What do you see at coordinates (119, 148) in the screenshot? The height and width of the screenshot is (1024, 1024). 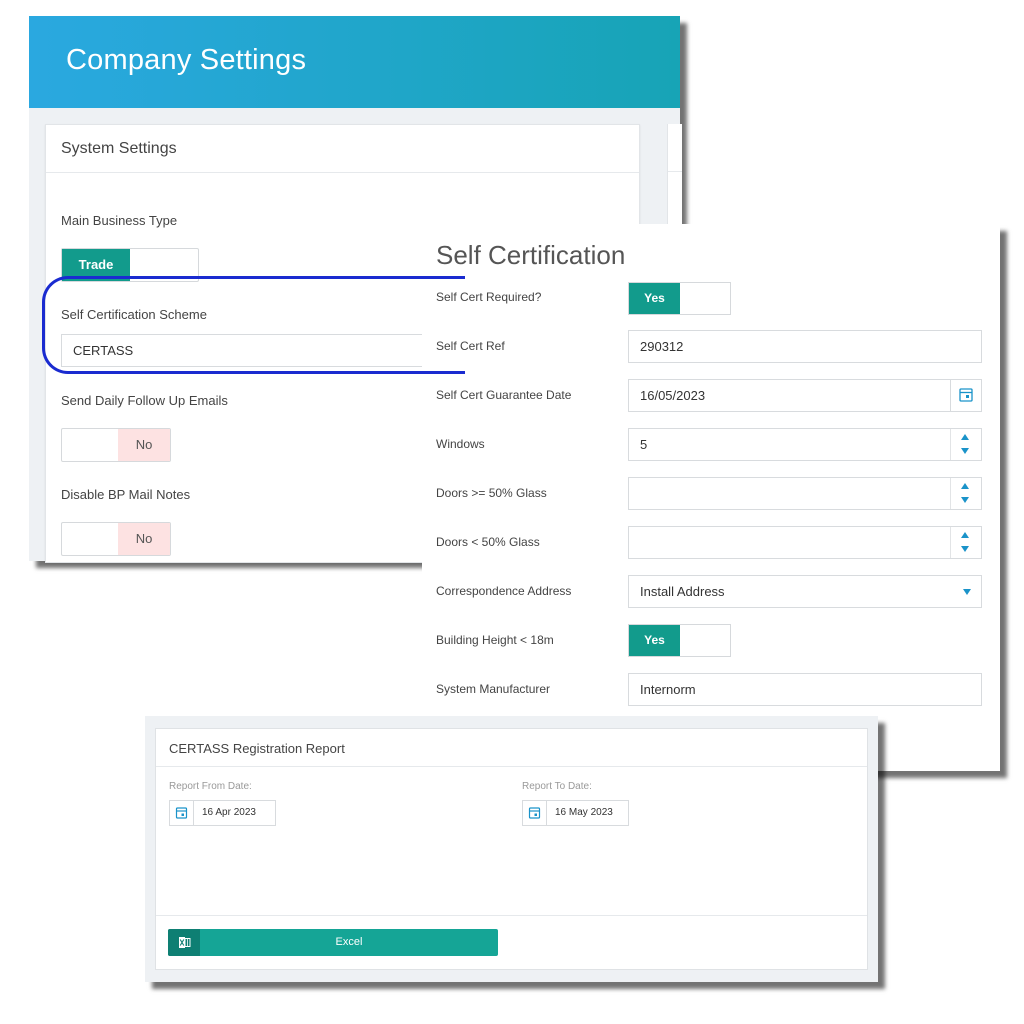 I see `card-title: System Settings` at bounding box center [119, 148].